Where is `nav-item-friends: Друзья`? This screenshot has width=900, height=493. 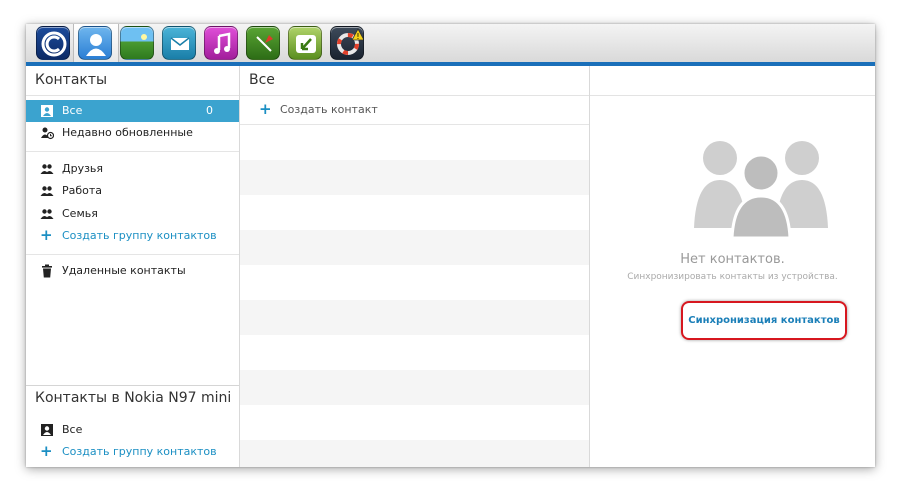
nav-item-friends: Друзья is located at coordinates (132, 169).